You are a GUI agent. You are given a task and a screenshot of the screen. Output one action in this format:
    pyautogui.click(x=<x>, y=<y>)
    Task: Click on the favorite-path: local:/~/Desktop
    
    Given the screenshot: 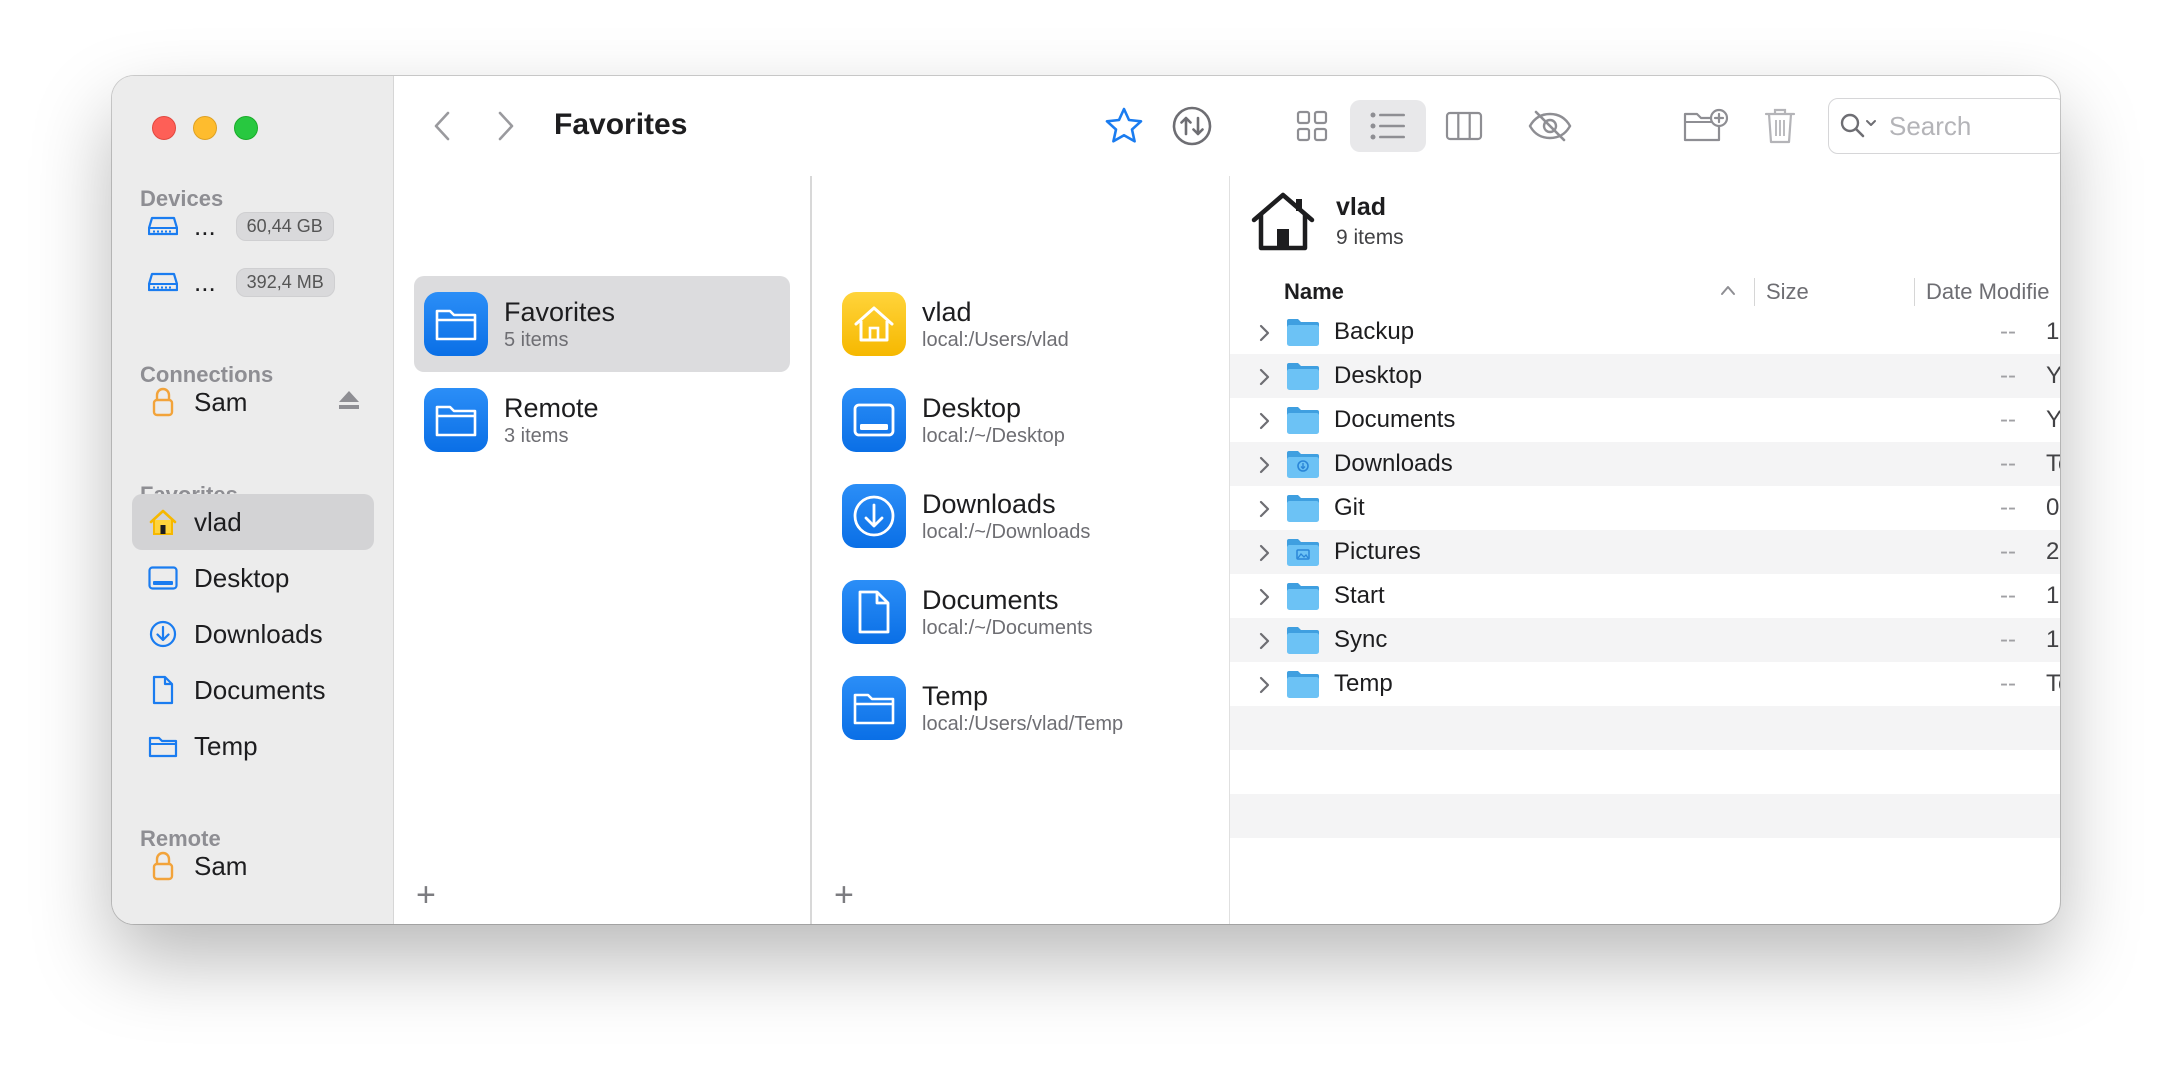 What is the action you would take?
    pyautogui.click(x=993, y=436)
    